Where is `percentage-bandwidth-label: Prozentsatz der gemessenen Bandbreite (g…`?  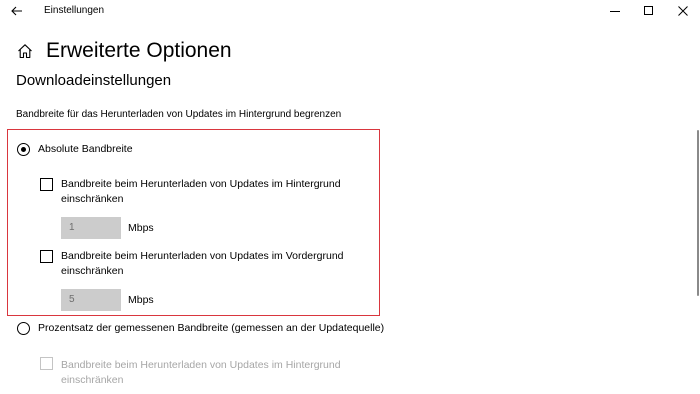 percentage-bandwidth-label: Prozentsatz der gemessenen Bandbreite (g… is located at coordinates (211, 328).